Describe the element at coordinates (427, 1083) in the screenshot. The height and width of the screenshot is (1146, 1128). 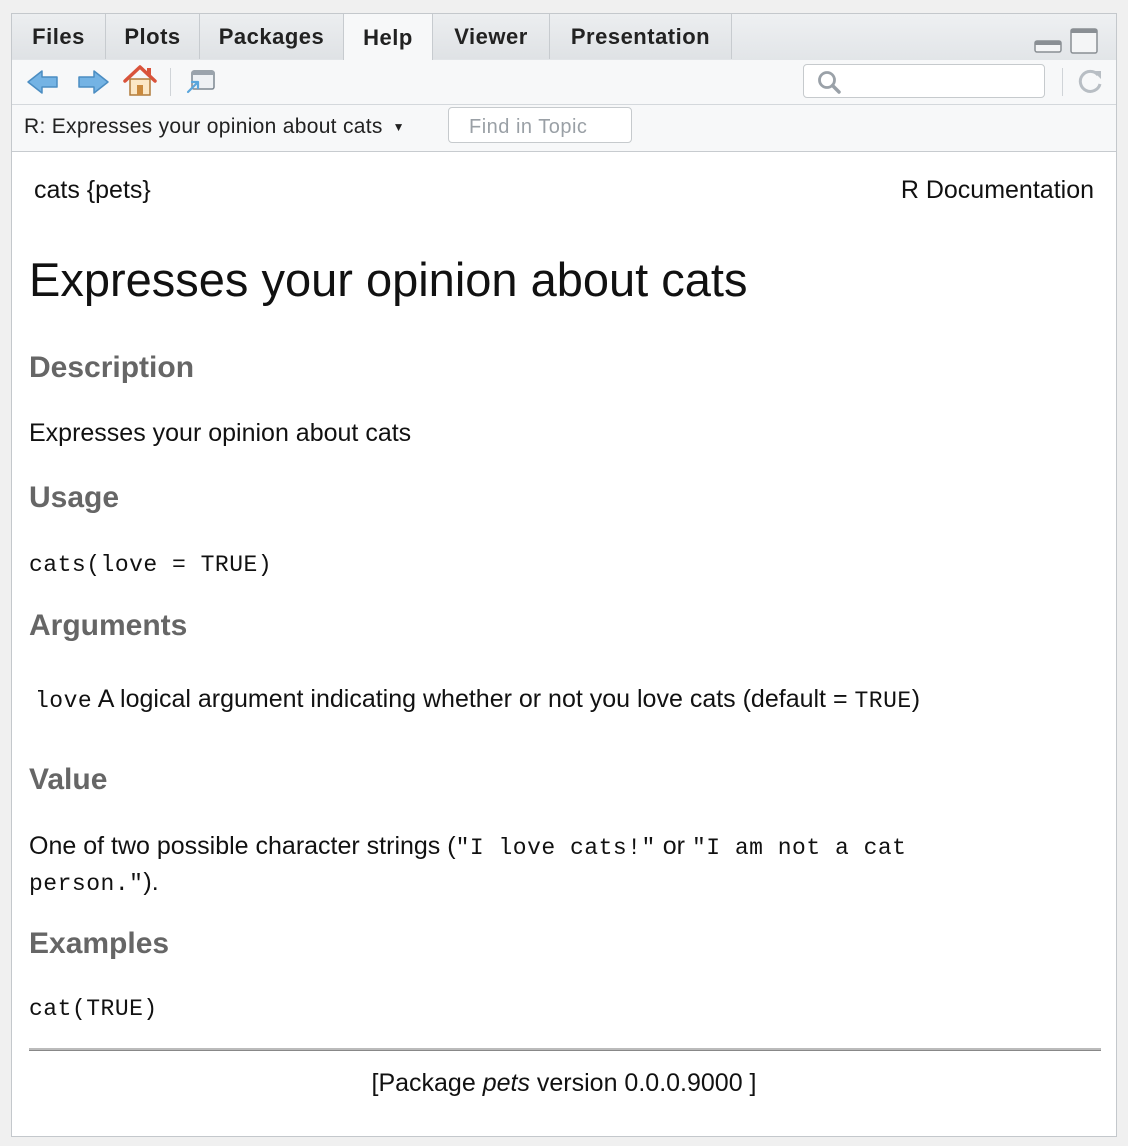
I see `footer-text: [Package` at that location.